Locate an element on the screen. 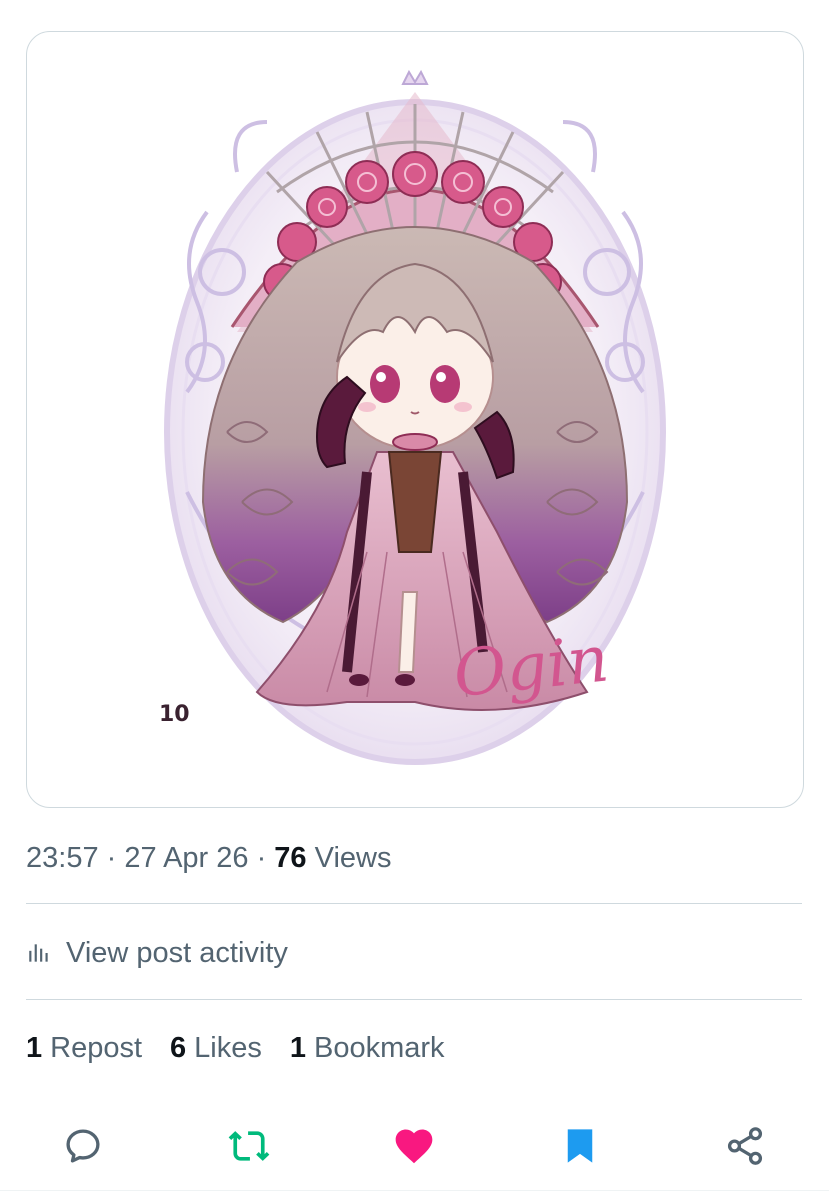 Image resolution: width=829 pixels, height=1200 pixels. bottom-divider is located at coordinates (414, 1190).